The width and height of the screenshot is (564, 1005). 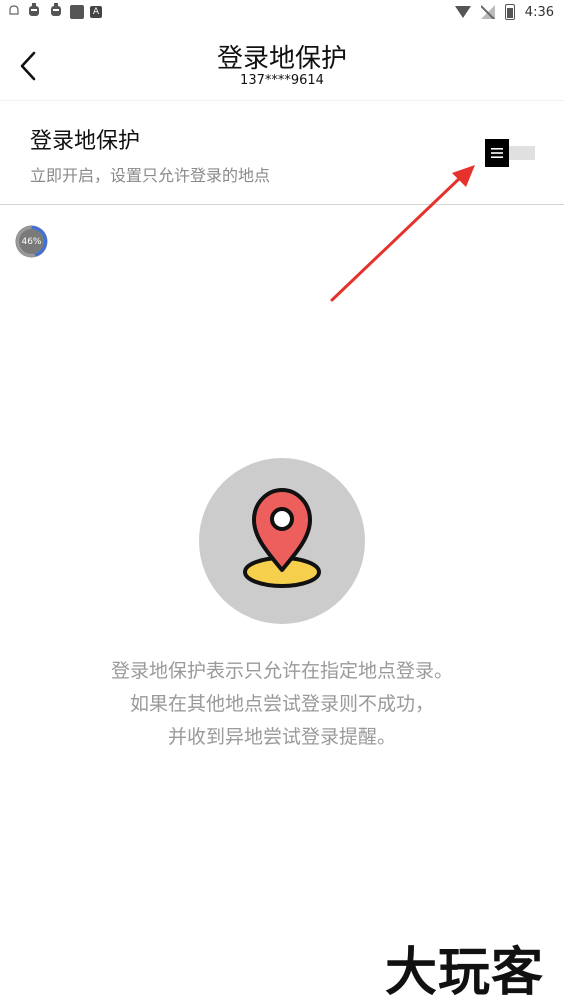 I want to click on info-line-2: 如果在其他地点尝试登录则不成功，, so click(x=281, y=704).